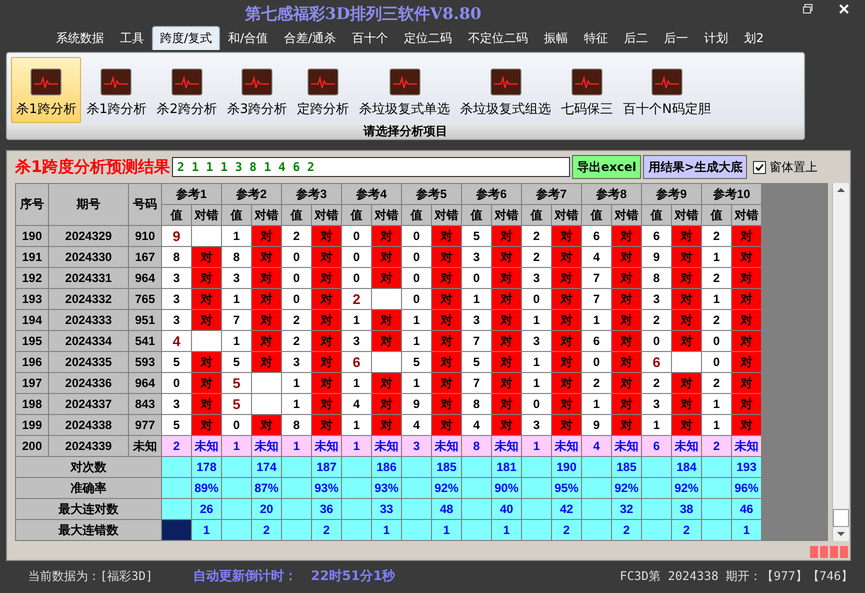 The width and height of the screenshot is (865, 593). I want to click on menu-tab: 特征, so click(596, 38).